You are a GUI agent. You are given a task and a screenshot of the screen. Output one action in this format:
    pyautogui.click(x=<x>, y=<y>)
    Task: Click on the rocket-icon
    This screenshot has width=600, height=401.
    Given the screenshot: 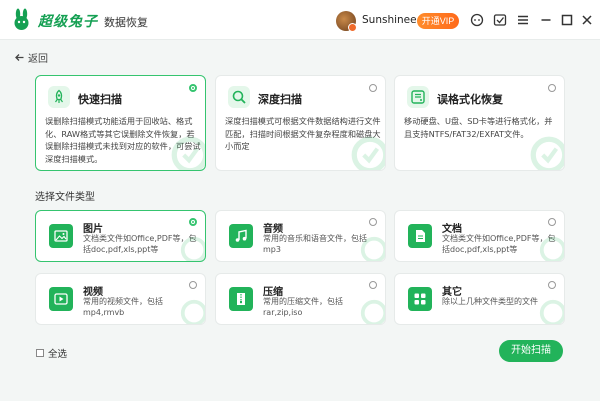 What is the action you would take?
    pyautogui.click(x=59, y=96)
    